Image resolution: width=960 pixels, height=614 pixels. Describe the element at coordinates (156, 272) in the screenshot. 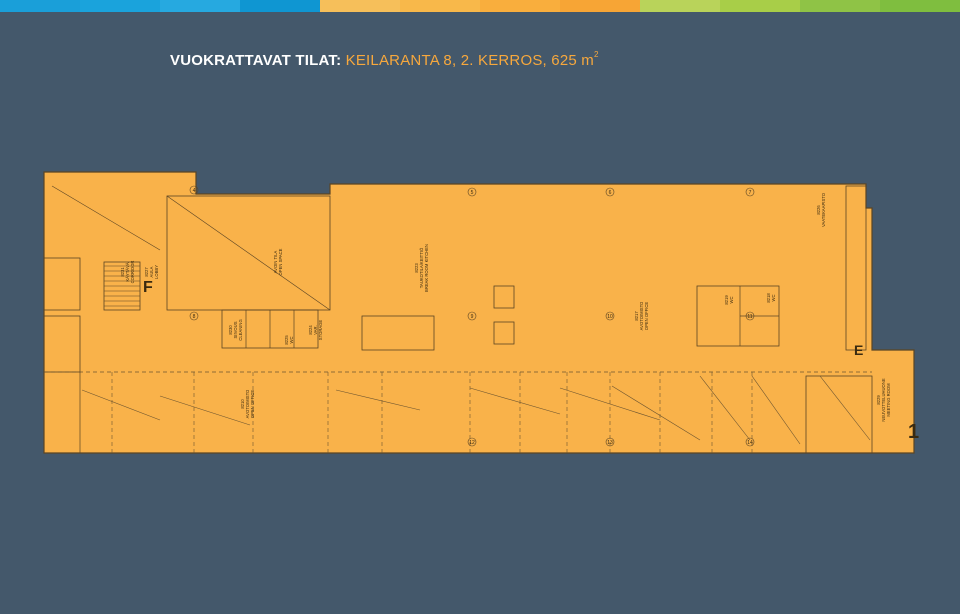

I see `room-label-line: LOBBY` at that location.